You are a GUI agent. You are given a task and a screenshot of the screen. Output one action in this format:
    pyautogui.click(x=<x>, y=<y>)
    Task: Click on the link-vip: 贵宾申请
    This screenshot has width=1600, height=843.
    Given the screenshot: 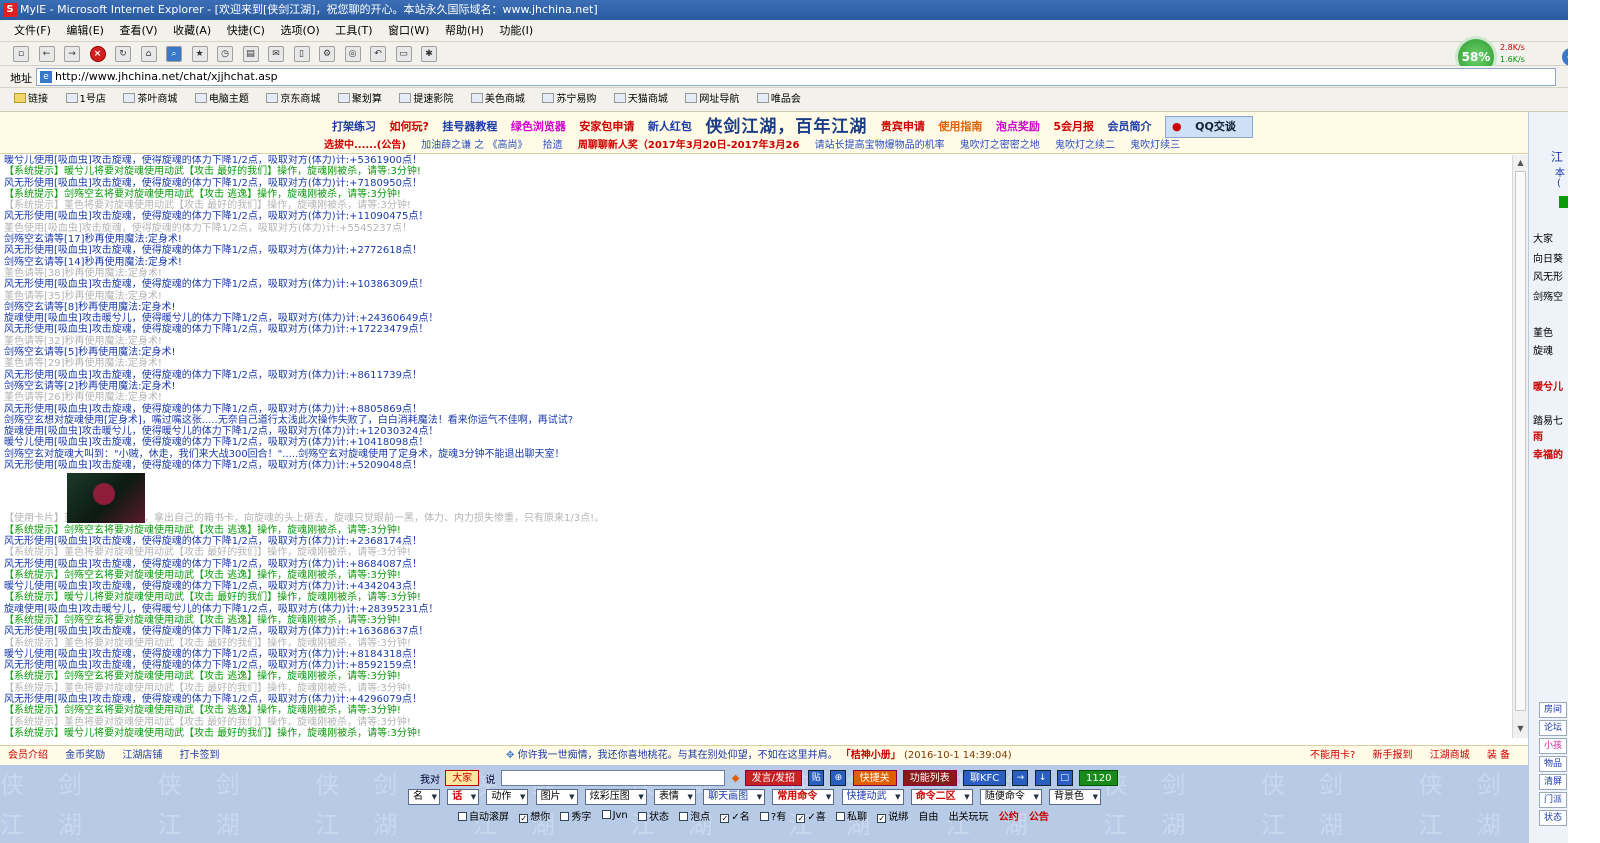 What is the action you would take?
    pyautogui.click(x=903, y=127)
    